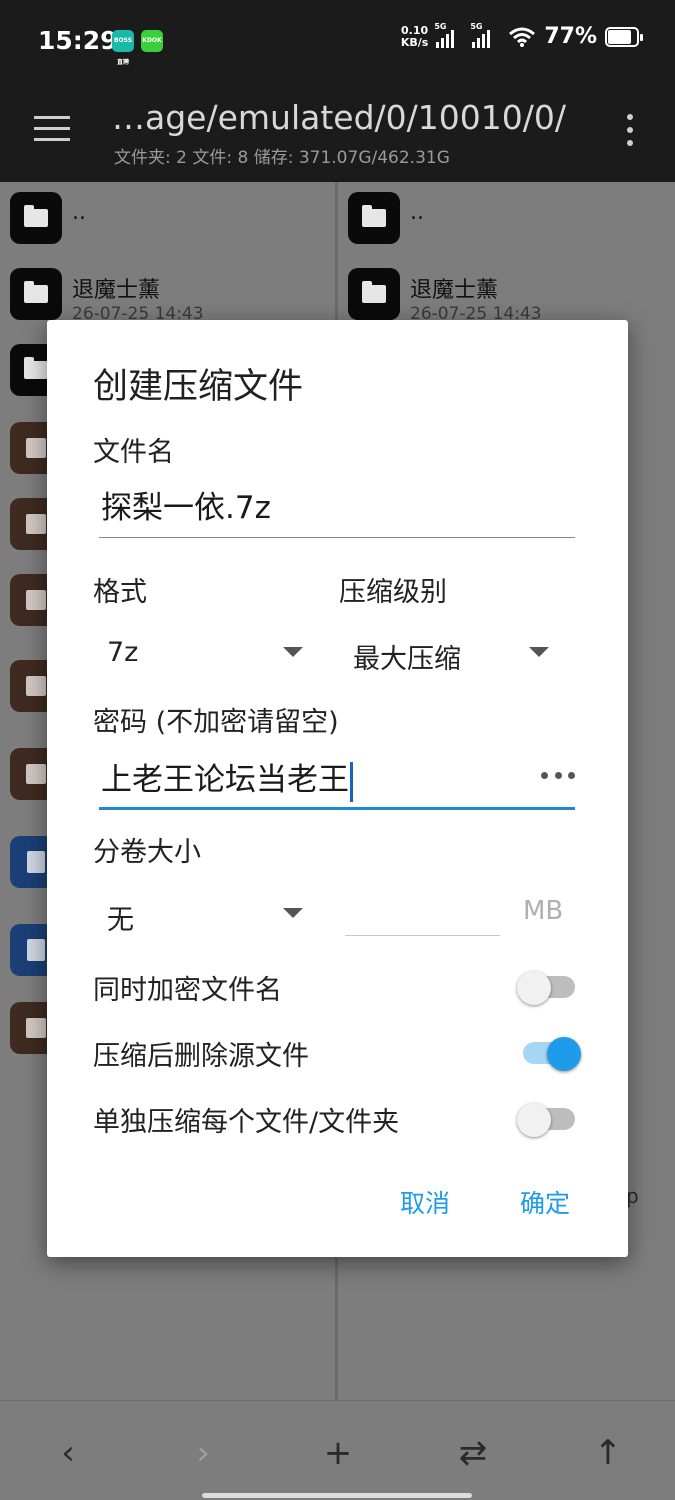  What do you see at coordinates (570, 36) in the screenshot?
I see `battery-percent: 77%` at bounding box center [570, 36].